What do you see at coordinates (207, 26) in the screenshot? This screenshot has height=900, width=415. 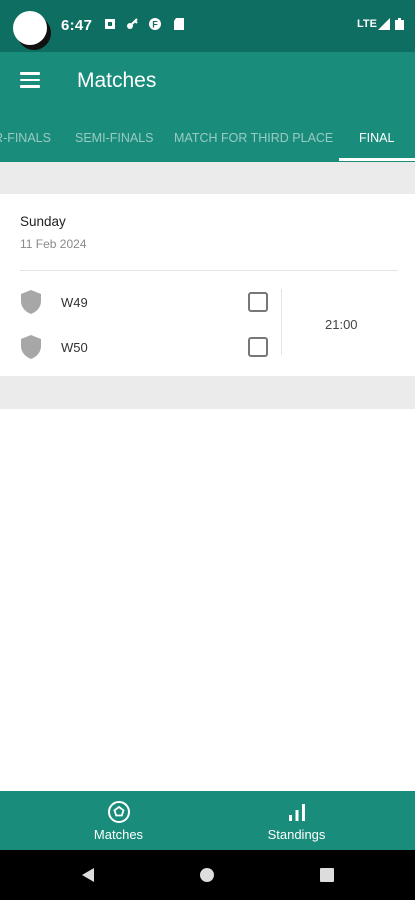 I see `status-bar: 6:47 F LTE` at bounding box center [207, 26].